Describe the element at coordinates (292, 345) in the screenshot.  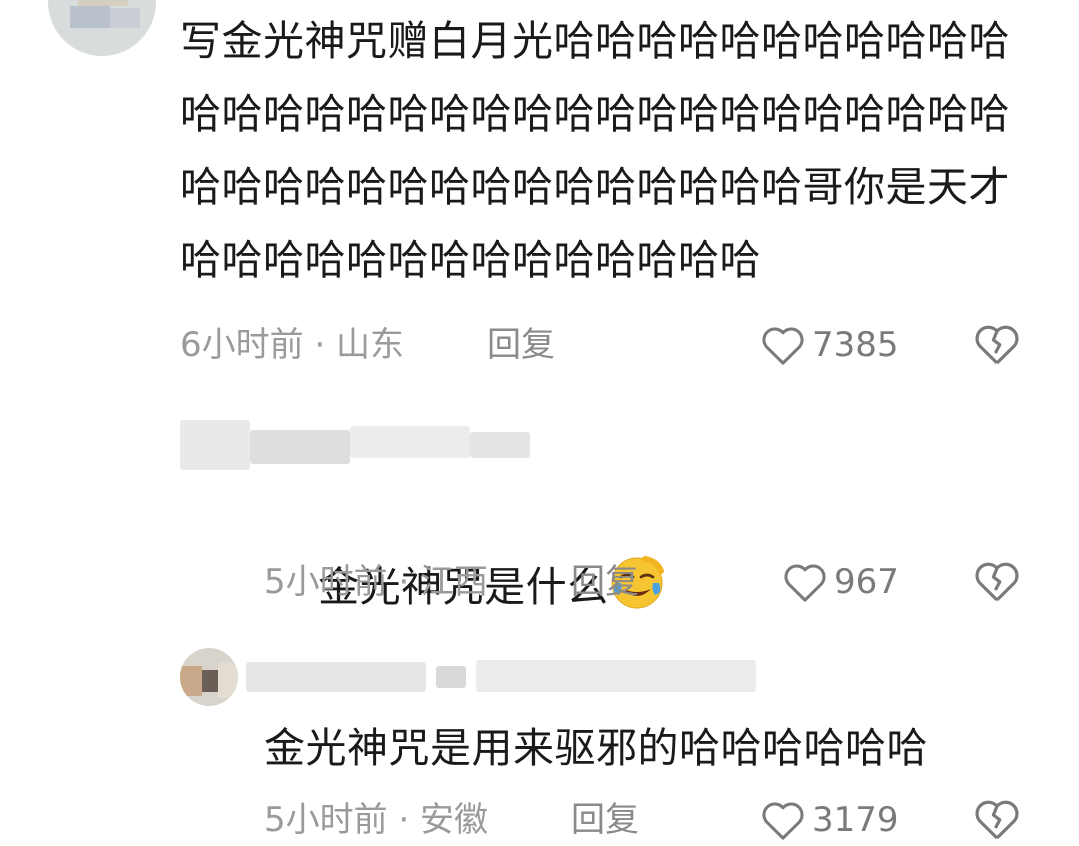
I see `comment-time-location: 6小时前 · 山东` at that location.